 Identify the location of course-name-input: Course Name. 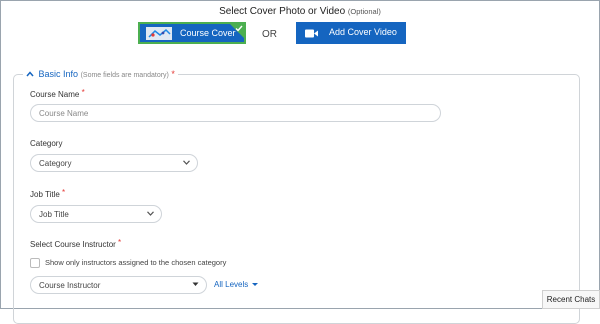
(235, 113).